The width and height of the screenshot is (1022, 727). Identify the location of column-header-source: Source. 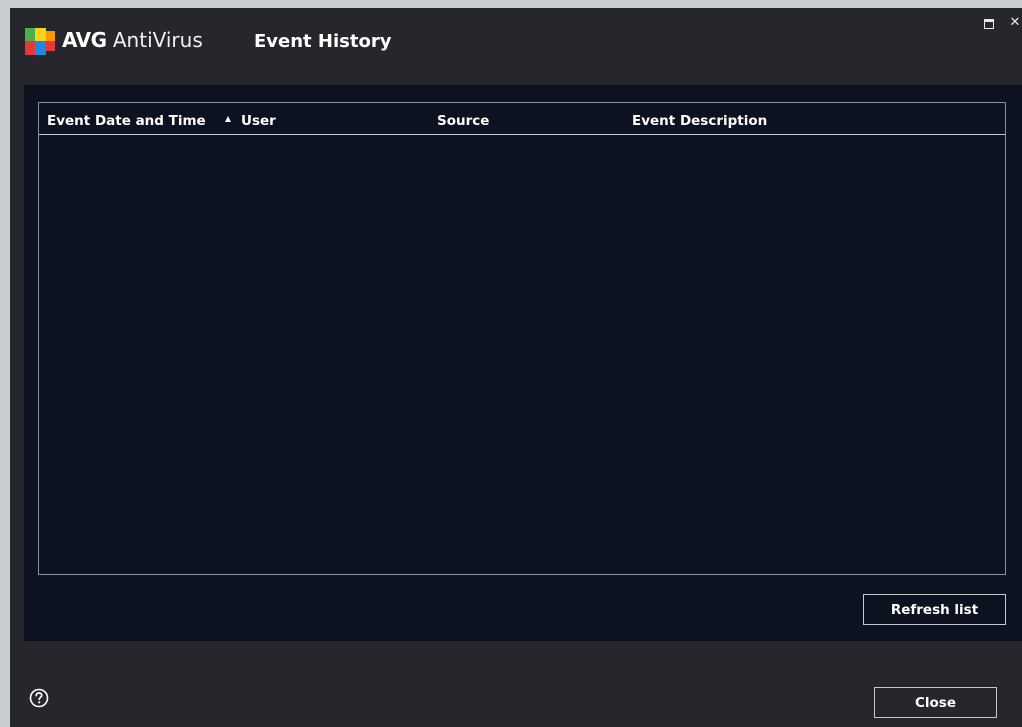
(463, 121).